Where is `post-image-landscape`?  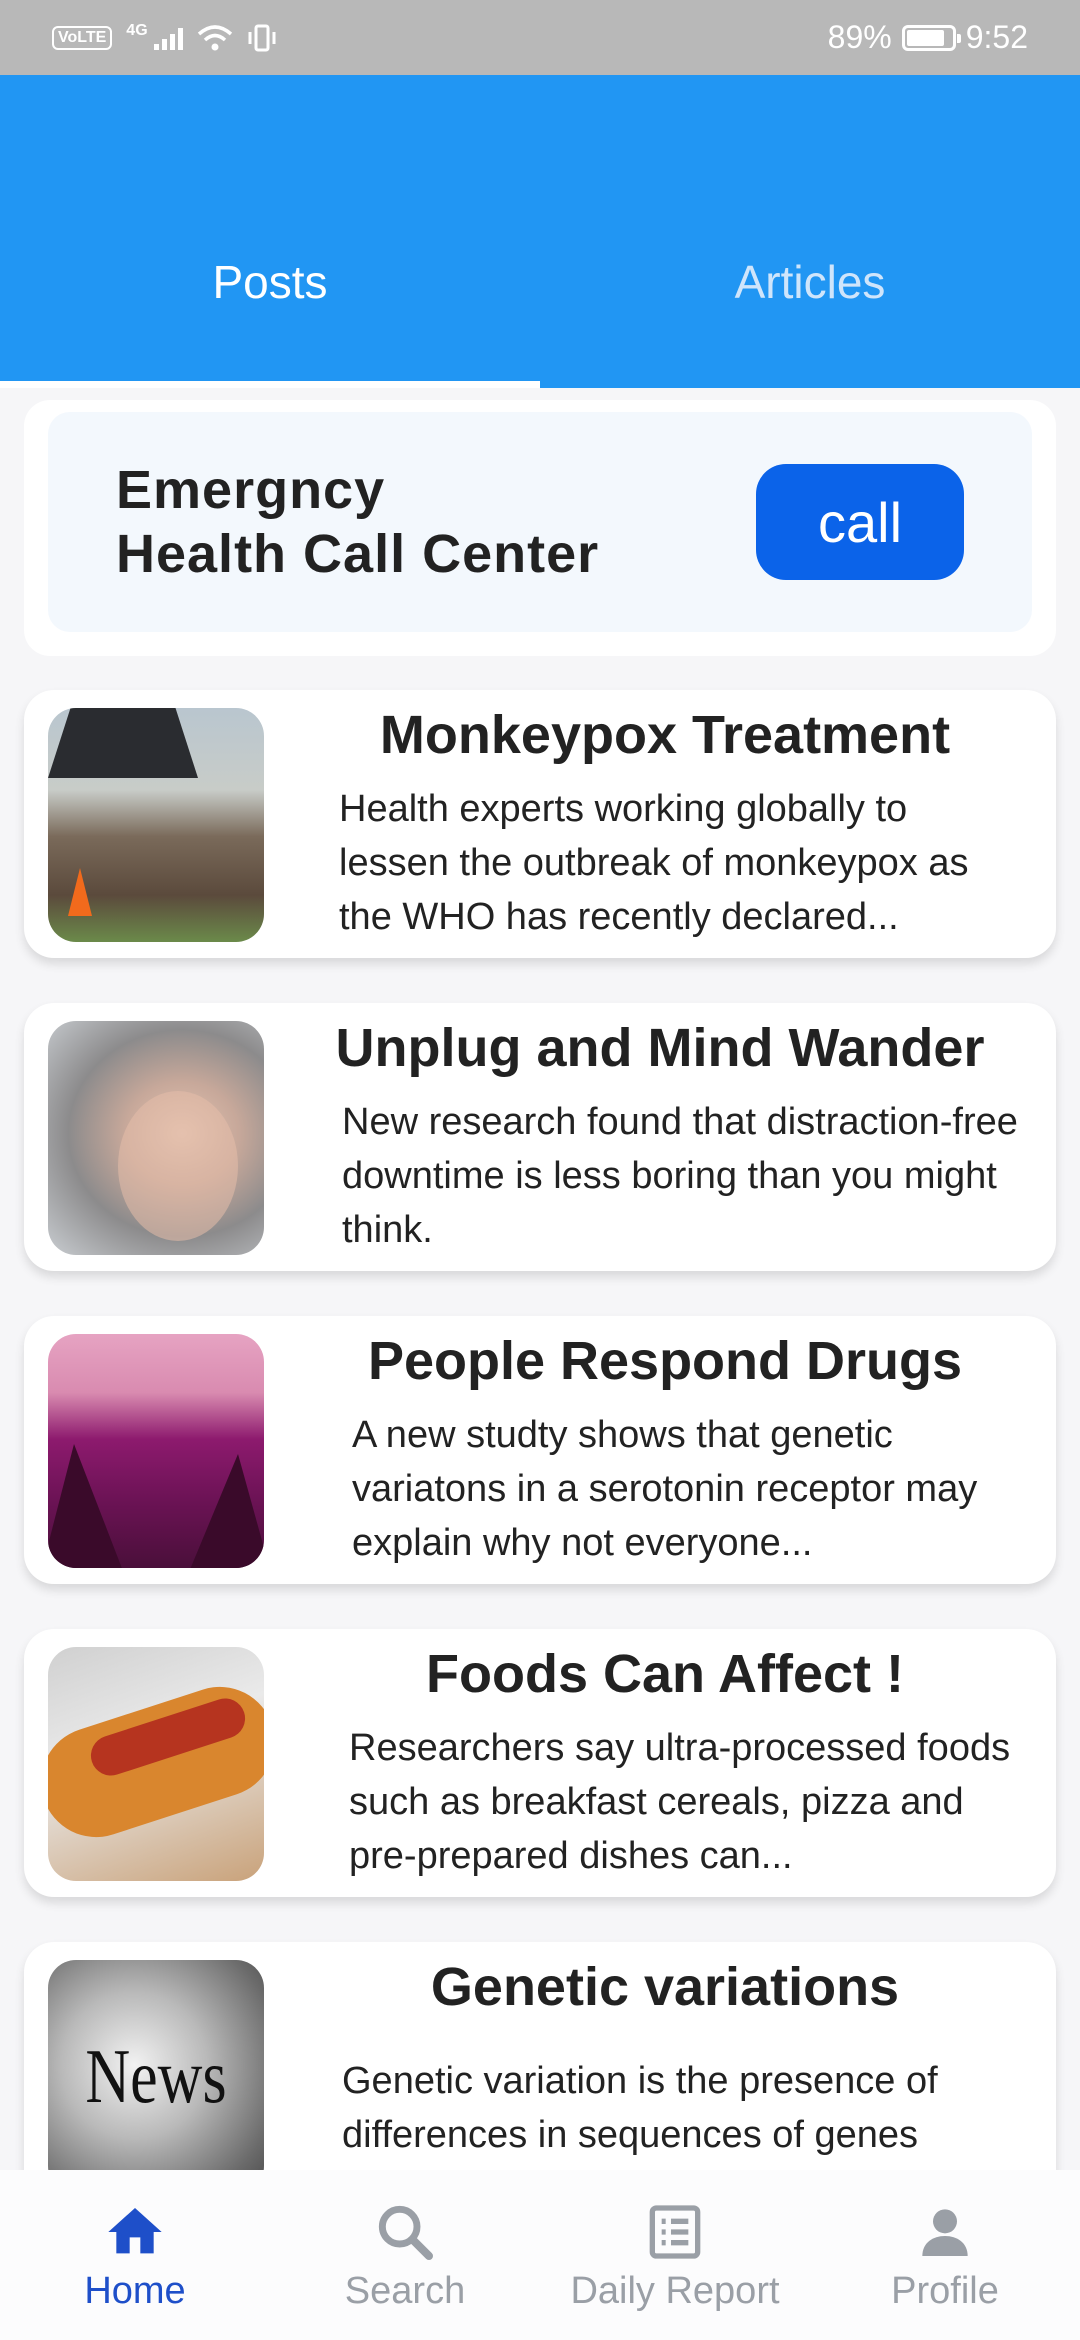
post-image-landscape is located at coordinates (156, 1451).